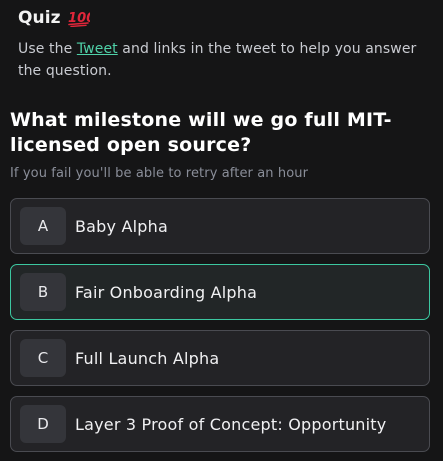 The width and height of the screenshot is (443, 461). I want to click on option-label: Fair Onboarding Alpha, so click(166, 292).